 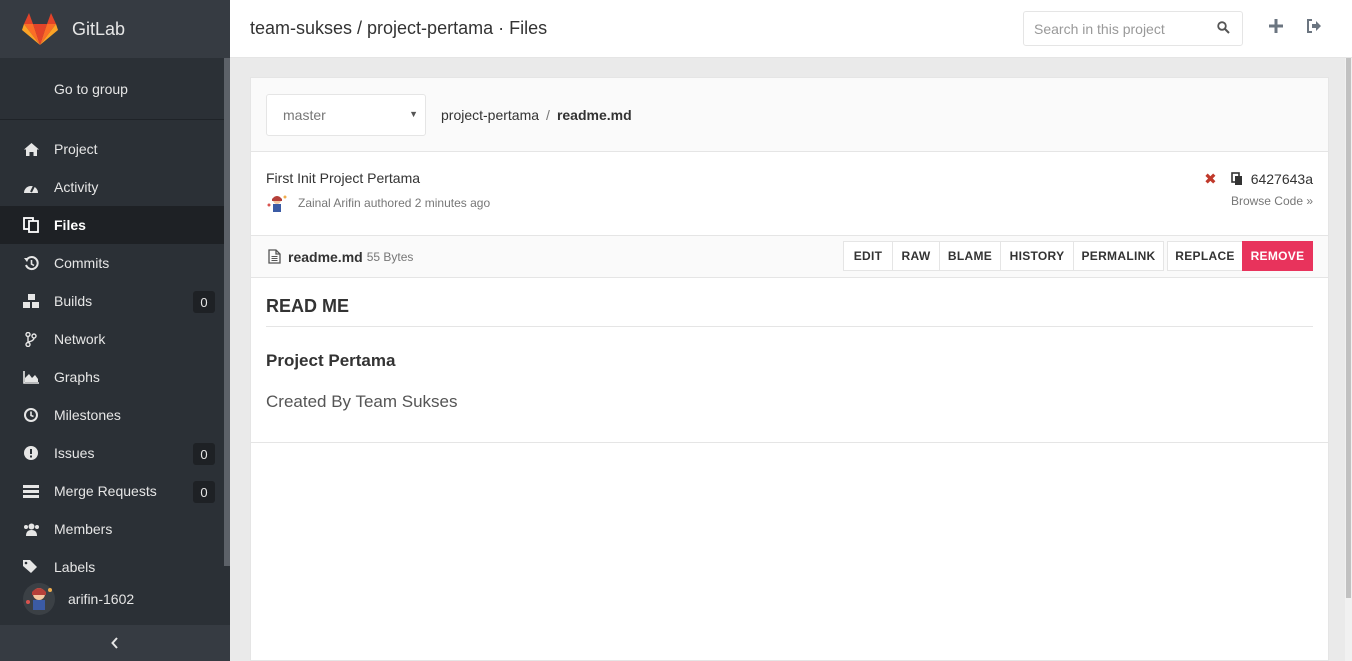 What do you see at coordinates (1272, 201) in the screenshot?
I see `browse-code-link: Browse Code »` at bounding box center [1272, 201].